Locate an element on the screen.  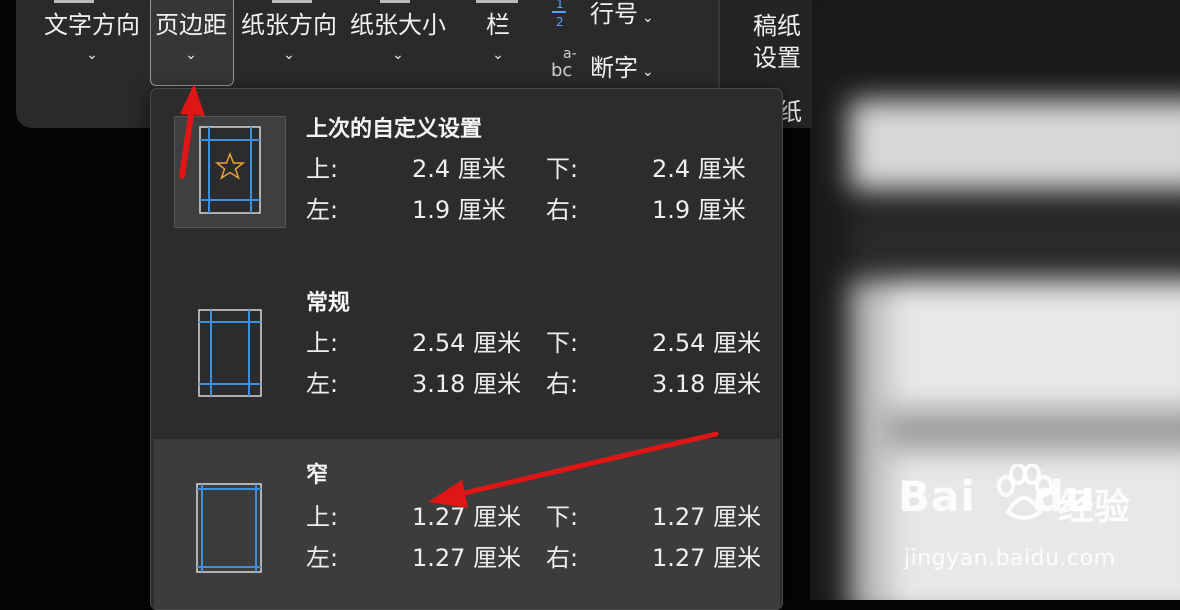
left-value: 3.18 厘米 is located at coordinates (467, 384).